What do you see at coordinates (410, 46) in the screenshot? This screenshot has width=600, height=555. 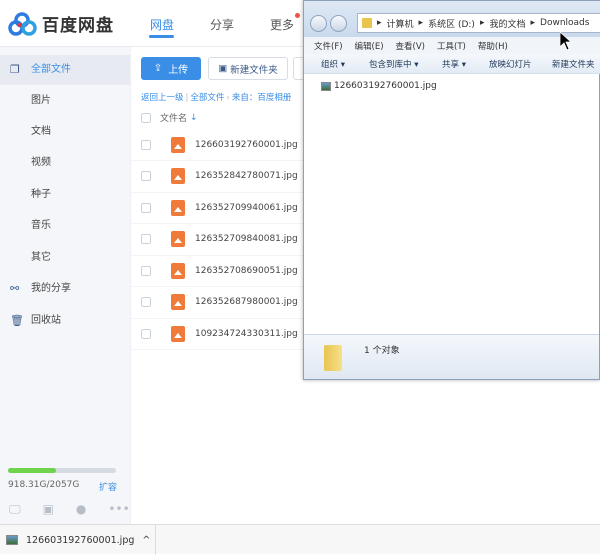 I see `menu-view: 查看(V)` at bounding box center [410, 46].